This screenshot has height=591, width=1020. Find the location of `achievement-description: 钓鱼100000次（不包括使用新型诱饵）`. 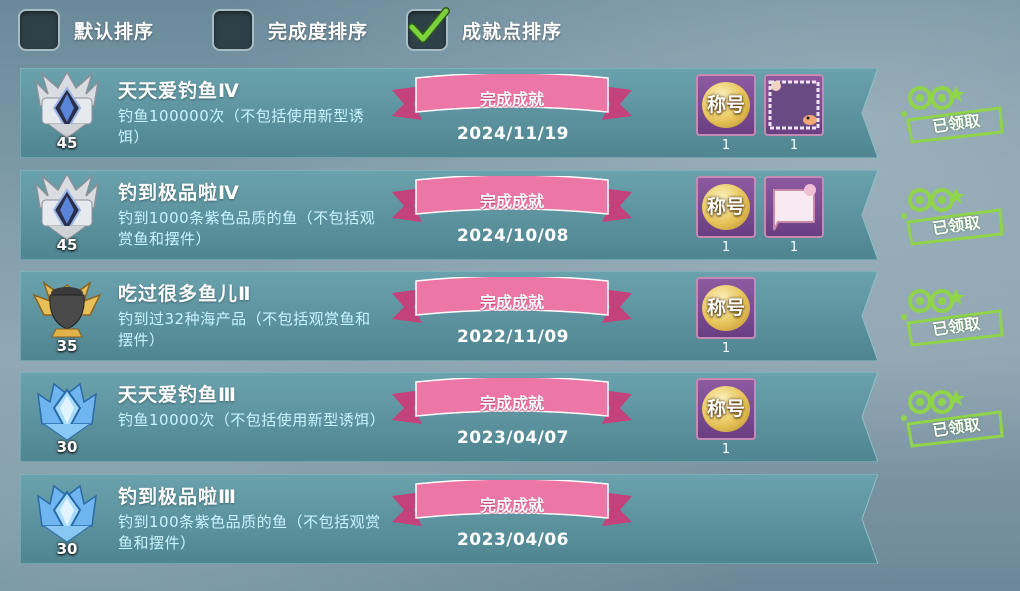

achievement-description: 钓鱼100000次（不包括使用新型诱饵） is located at coordinates (241, 126).